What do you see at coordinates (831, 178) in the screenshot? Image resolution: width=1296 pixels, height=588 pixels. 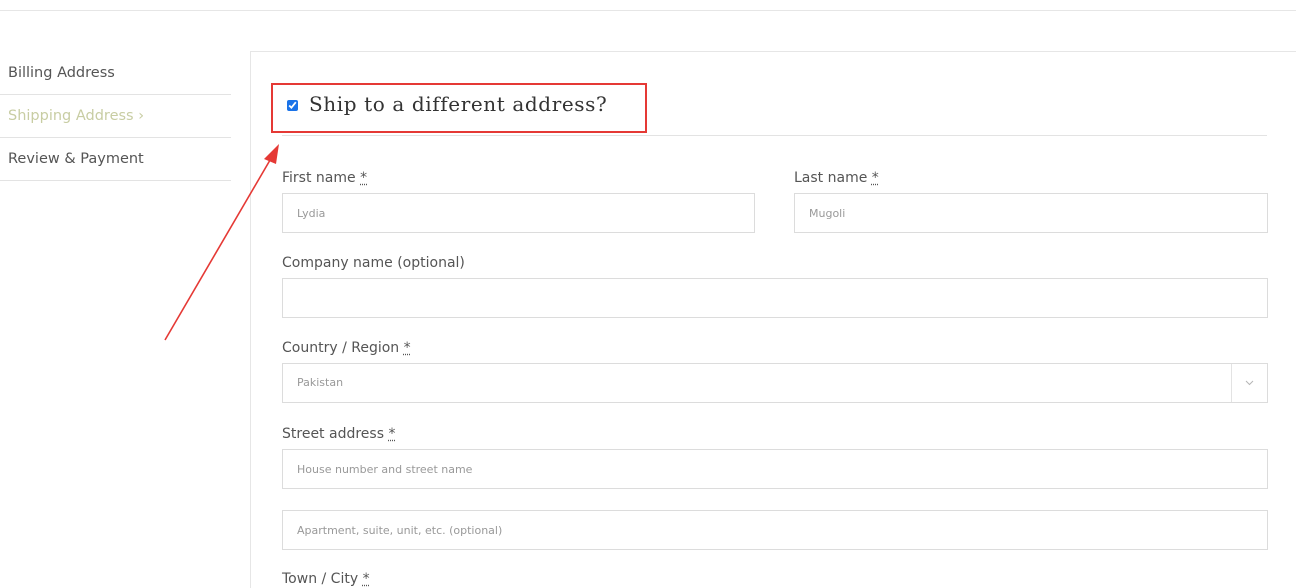 I see `last-name-label-text: Last name` at bounding box center [831, 178].